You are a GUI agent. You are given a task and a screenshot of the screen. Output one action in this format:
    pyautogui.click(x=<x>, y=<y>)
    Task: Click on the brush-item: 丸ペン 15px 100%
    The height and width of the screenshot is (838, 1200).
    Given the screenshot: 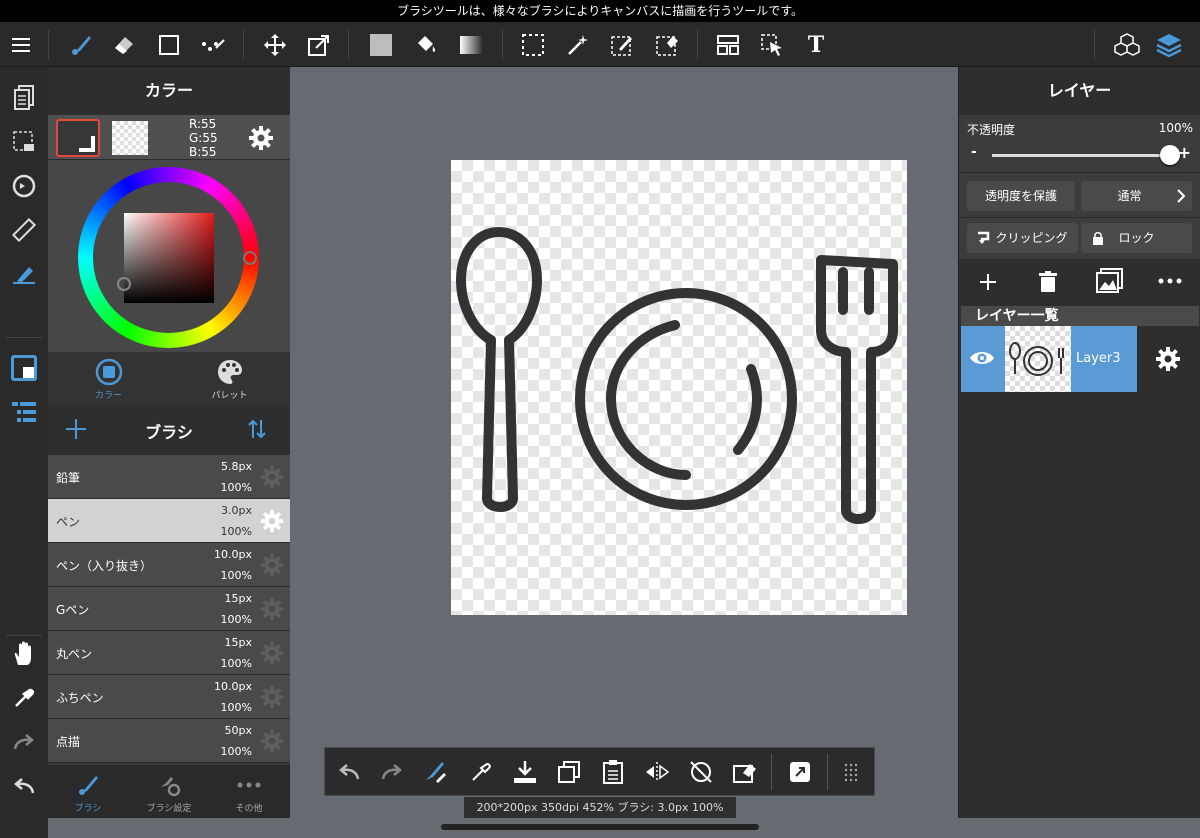 What is the action you would take?
    pyautogui.click(x=169, y=653)
    